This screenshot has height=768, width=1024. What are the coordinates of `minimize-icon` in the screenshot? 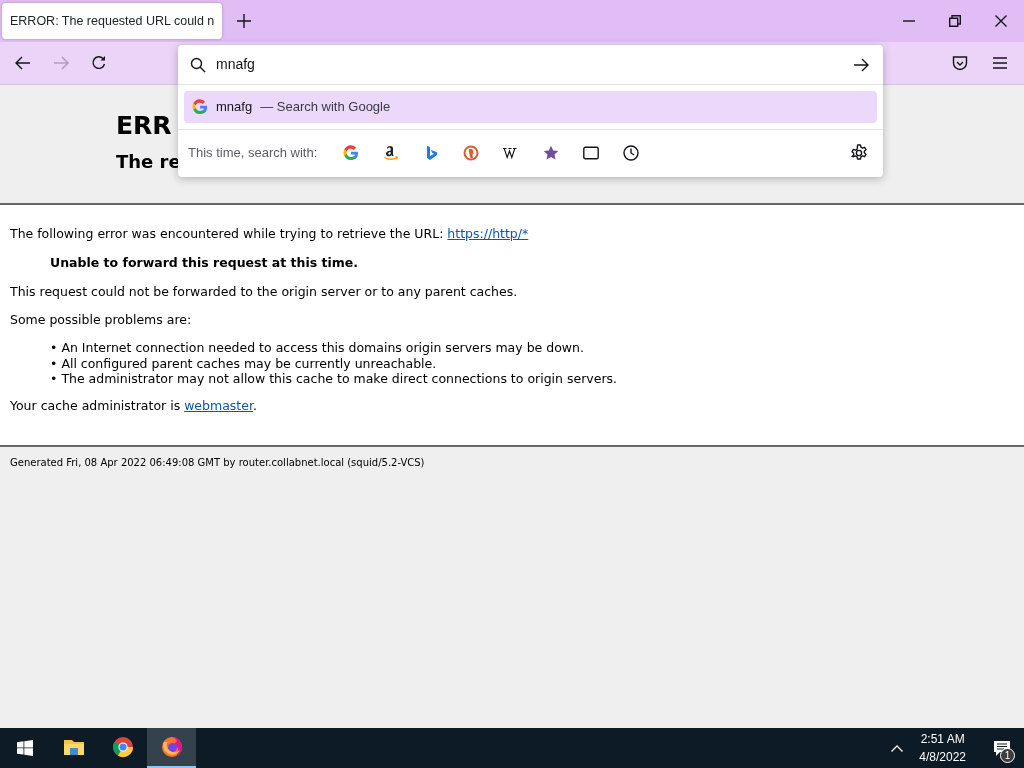 It's located at (909, 21).